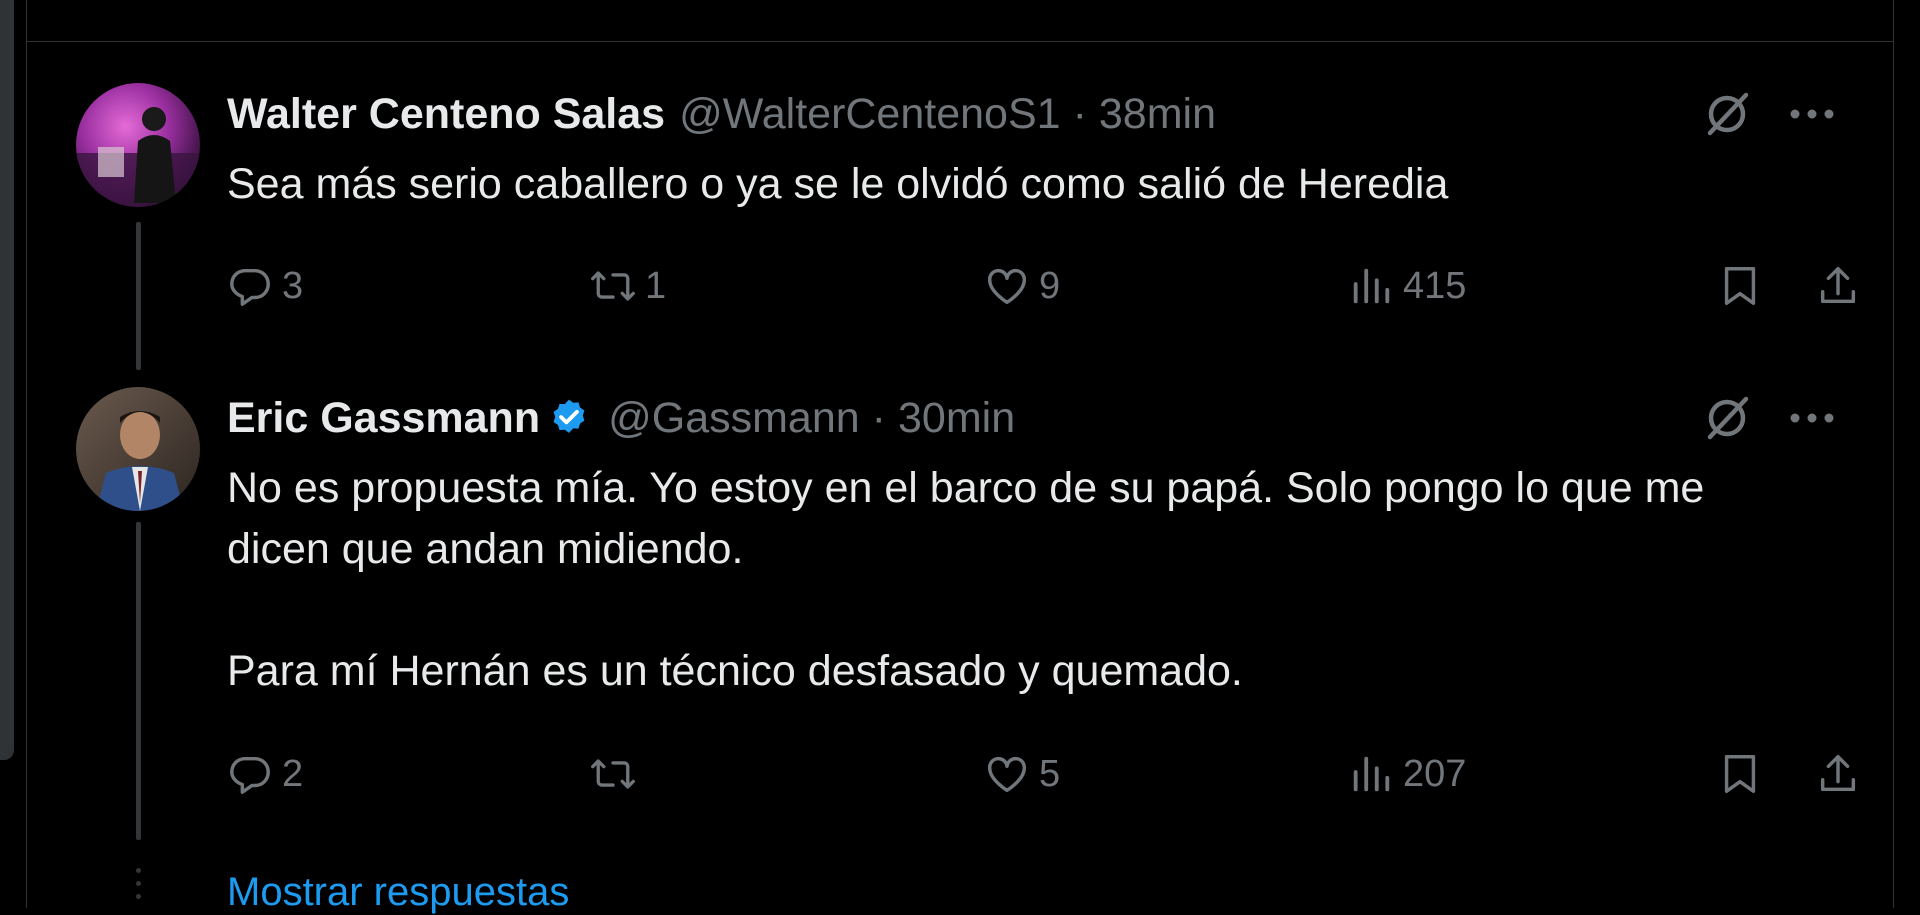 Image resolution: width=1920 pixels, height=915 pixels. What do you see at coordinates (1050, 773) in the screenshot?
I see `like-count: 5` at bounding box center [1050, 773].